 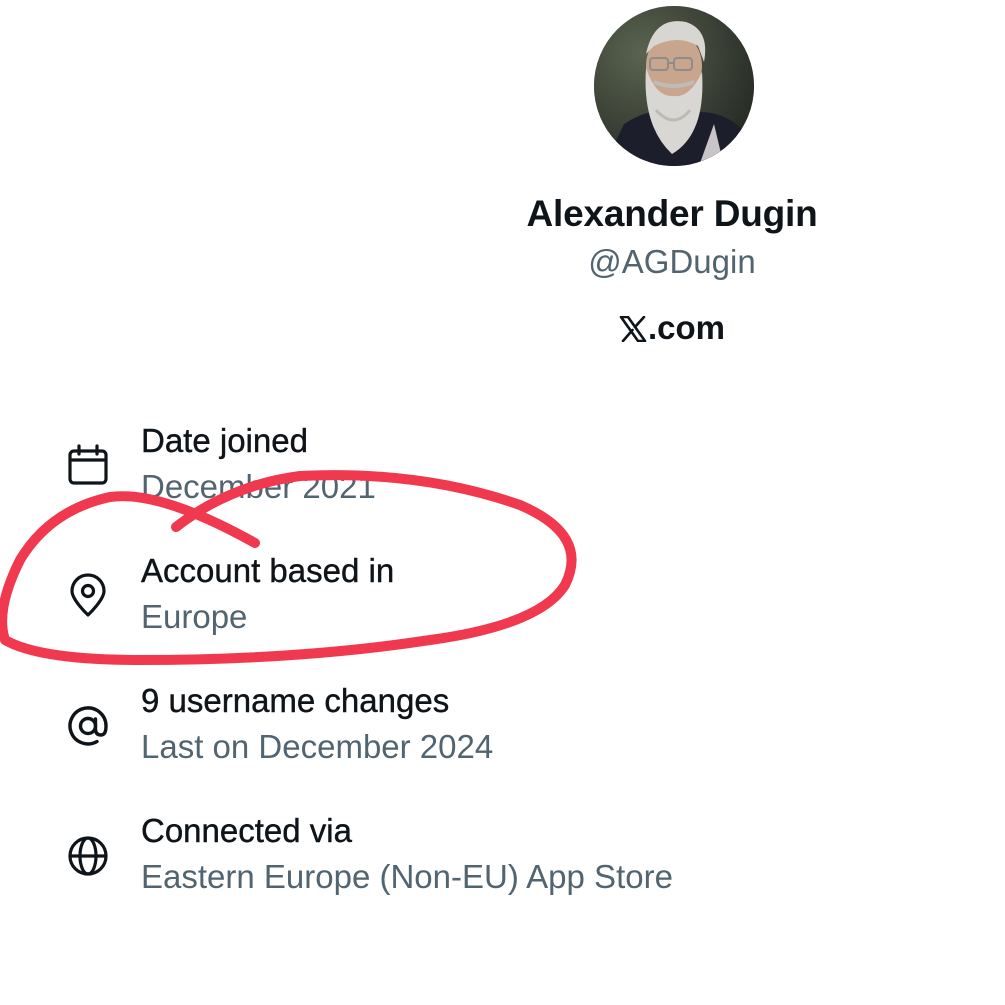 I want to click on detail-value: Europe, so click(x=194, y=616).